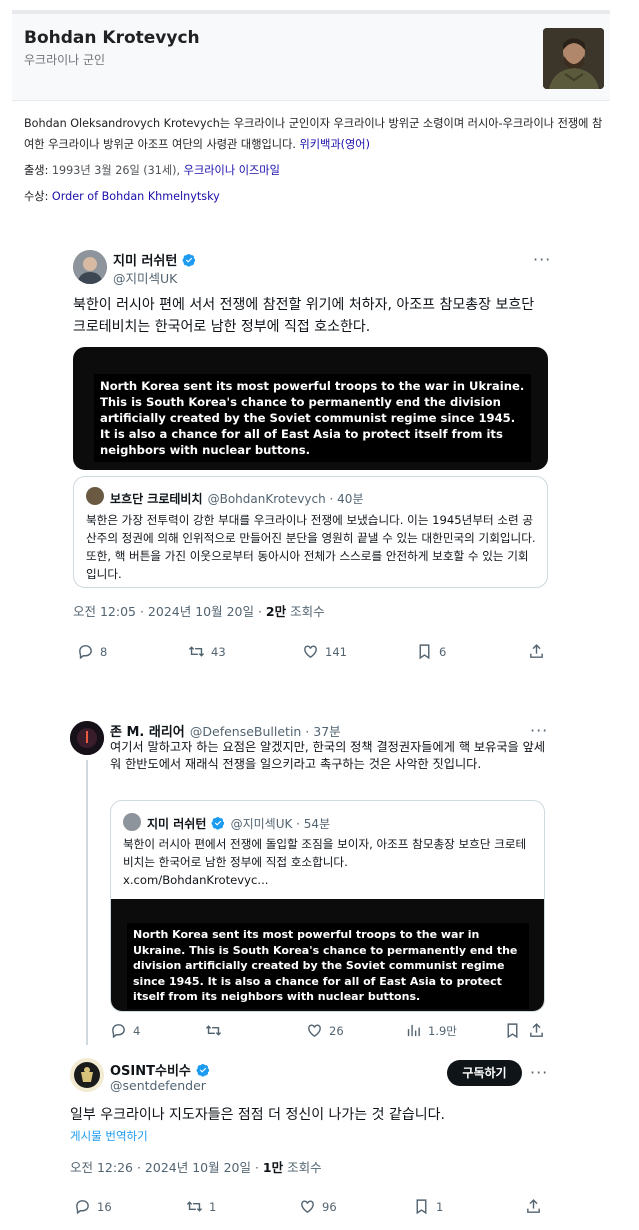 The width and height of the screenshot is (639, 1230). Describe the element at coordinates (158, 1085) in the screenshot. I see `author-handle: @sentdefender` at that location.